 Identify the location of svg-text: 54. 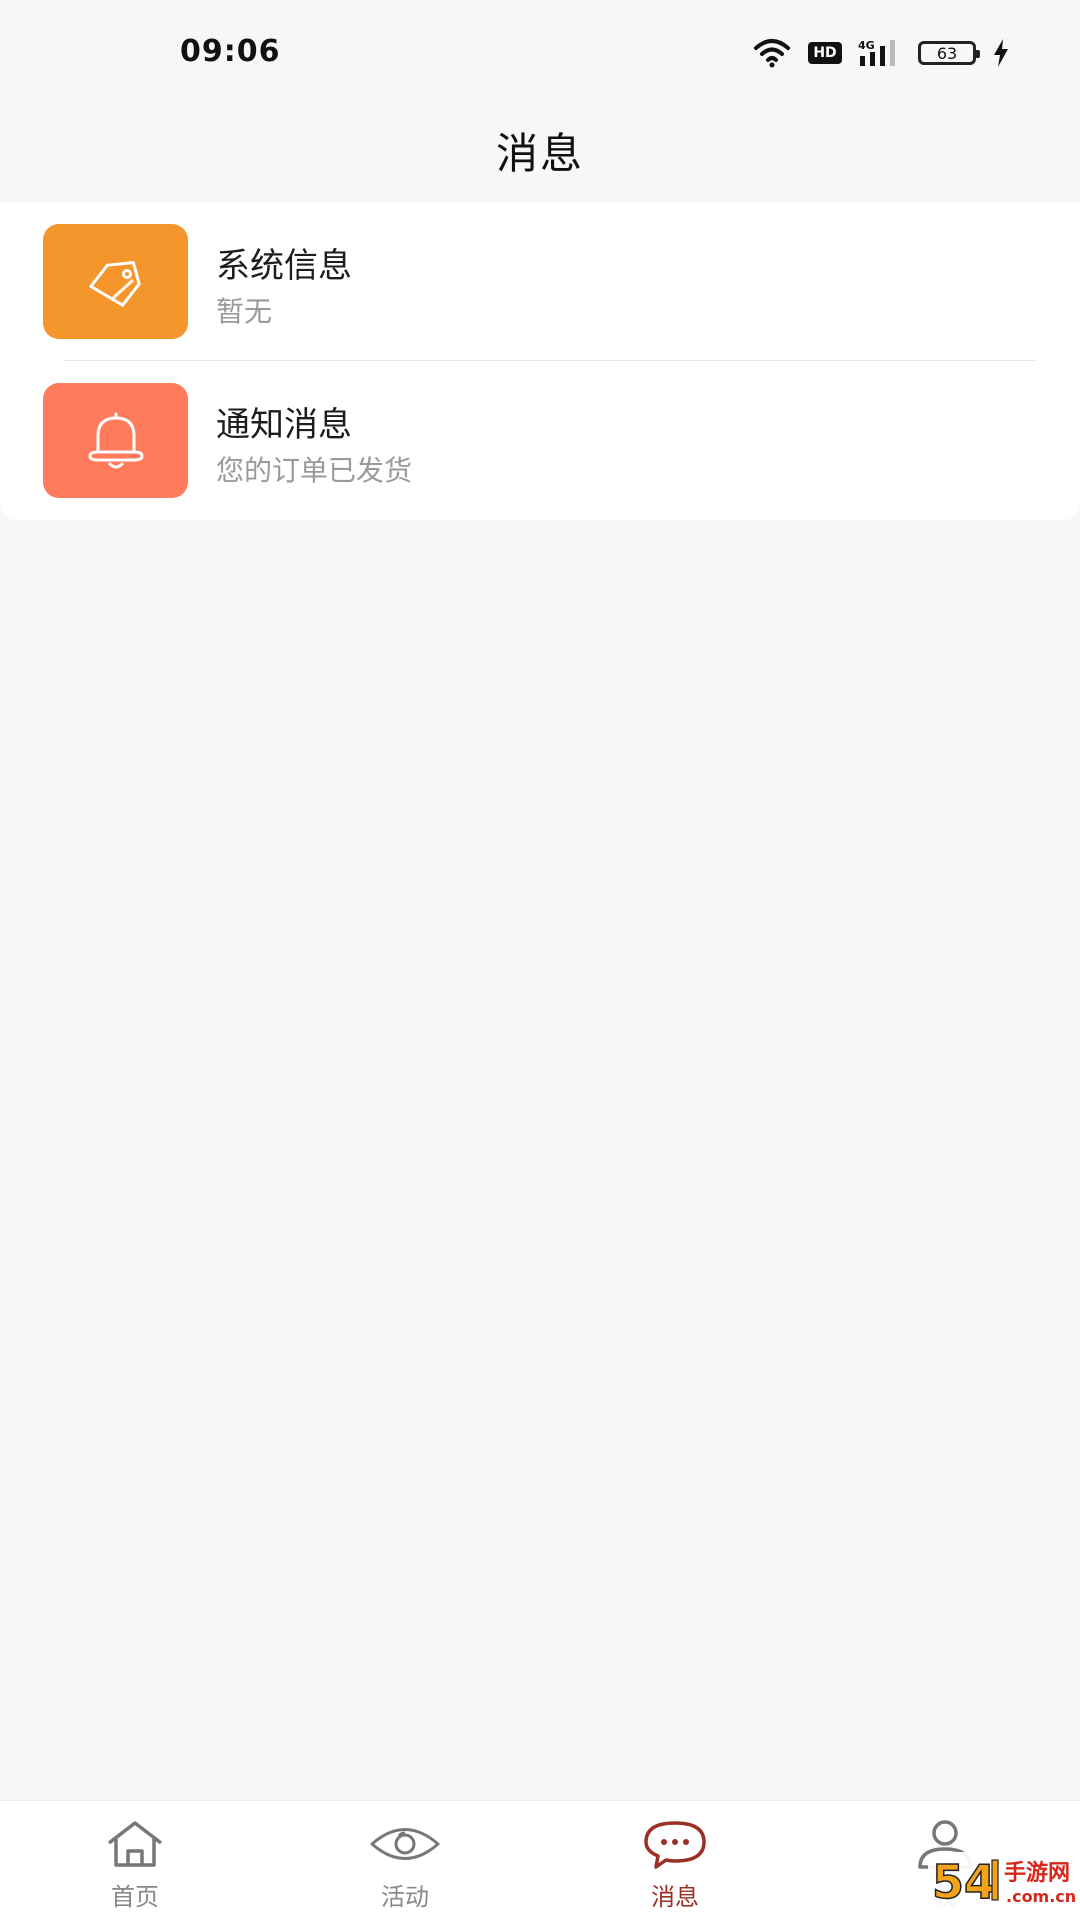
(964, 1882).